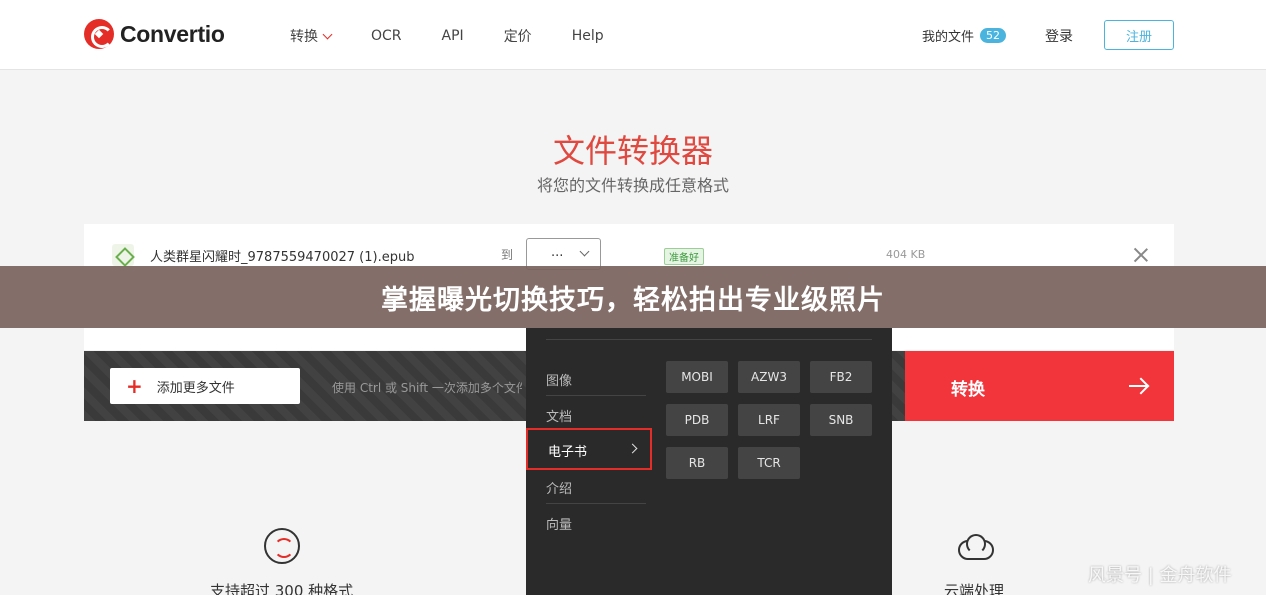  I want to click on convert-button: 转换, so click(1039, 386).